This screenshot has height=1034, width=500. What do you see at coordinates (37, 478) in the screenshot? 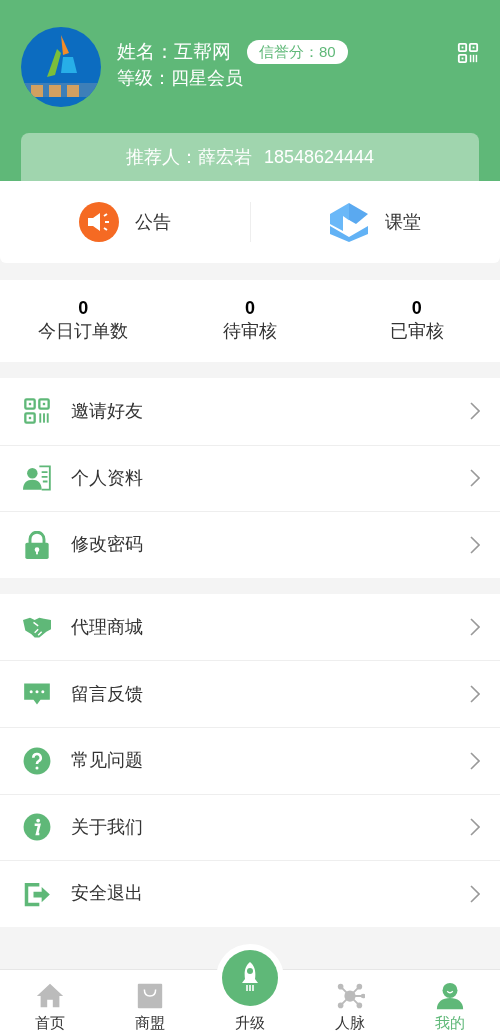
I see `id-card-icon` at bounding box center [37, 478].